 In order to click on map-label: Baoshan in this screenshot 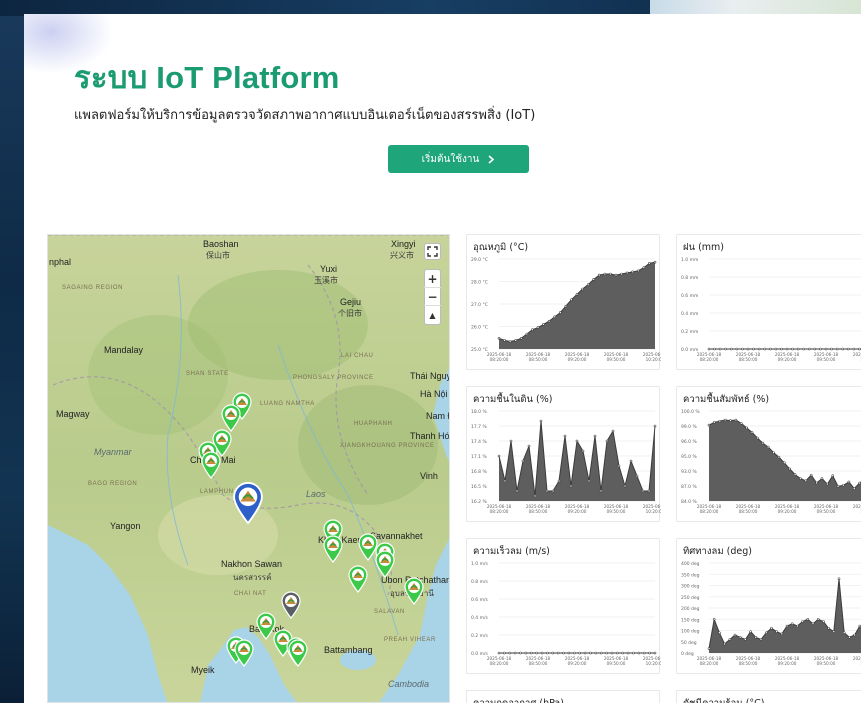, I will do `click(221, 244)`.